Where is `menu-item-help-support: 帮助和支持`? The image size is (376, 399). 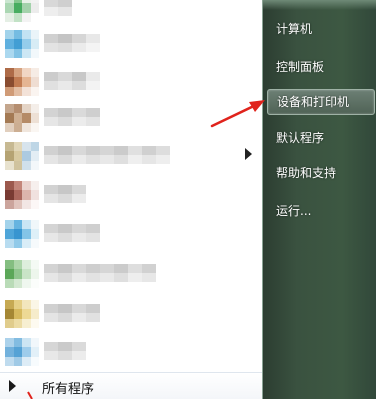
menu-item-help-support: 帮助和支持 is located at coordinates (321, 173).